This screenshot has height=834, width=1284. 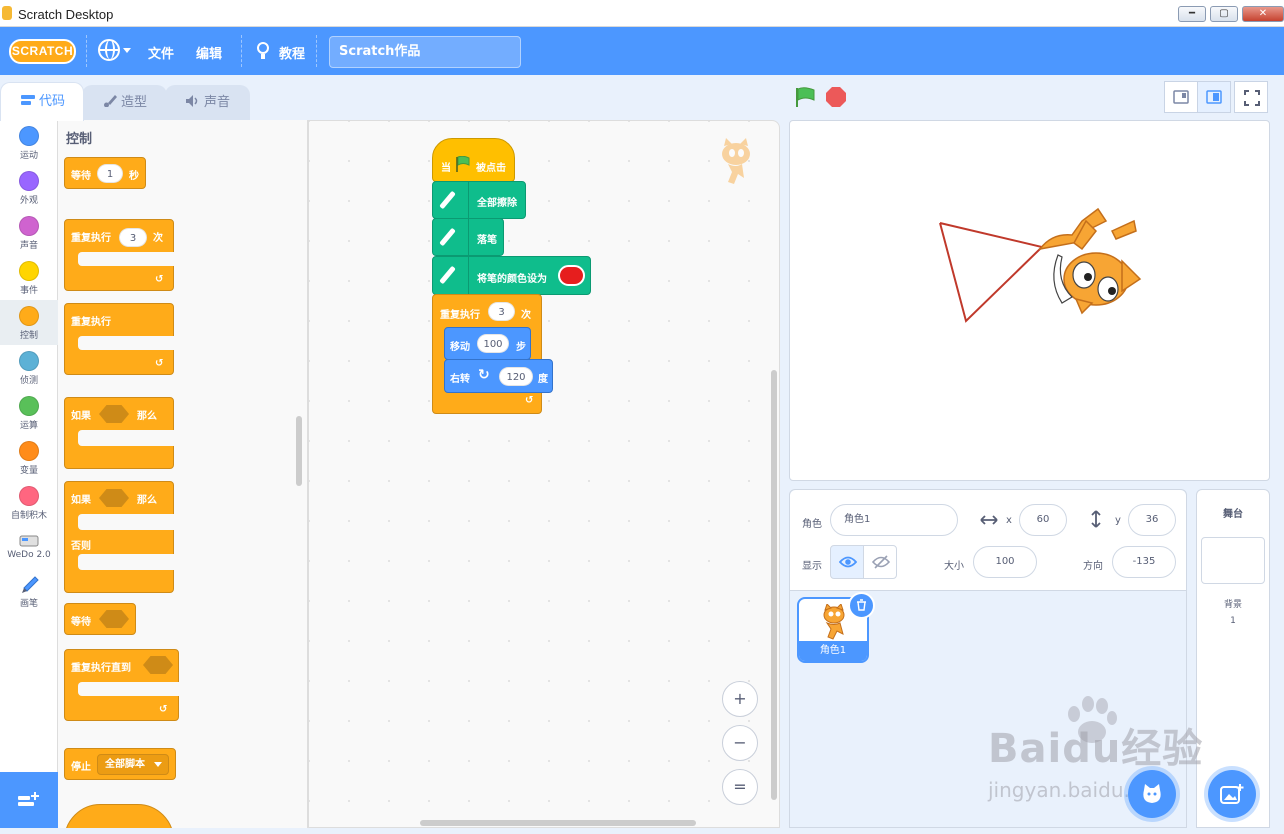 What do you see at coordinates (425, 52) in the screenshot?
I see `project-title-input: Scratch作品` at bounding box center [425, 52].